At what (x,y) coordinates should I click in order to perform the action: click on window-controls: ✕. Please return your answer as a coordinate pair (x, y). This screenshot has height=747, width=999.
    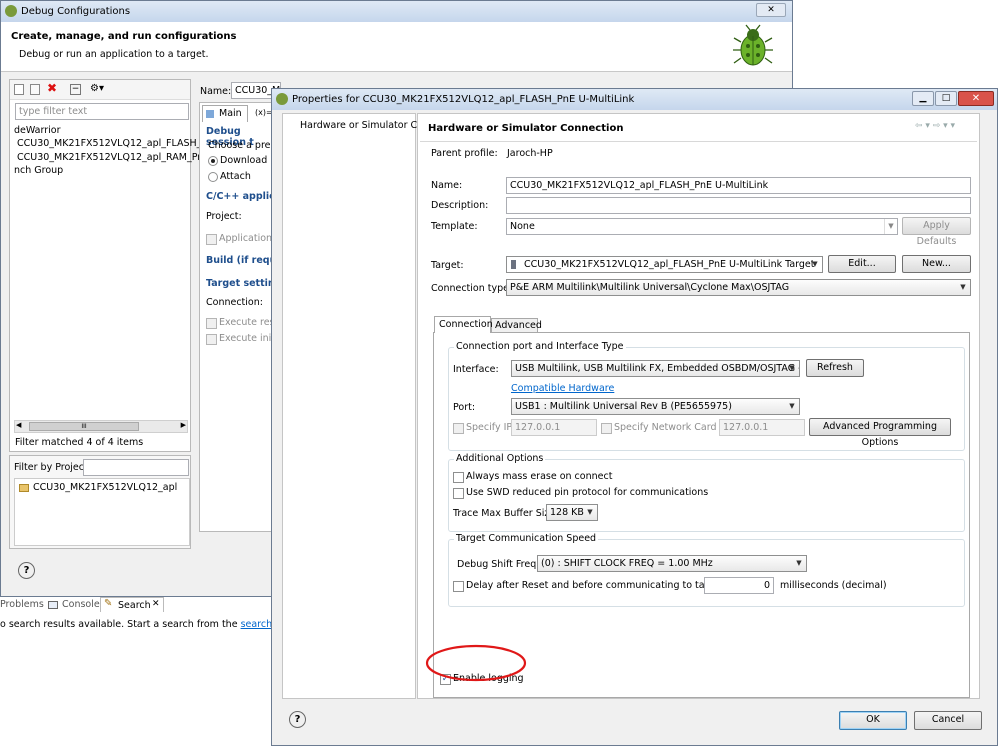
    Looking at the image, I should click on (771, 10).